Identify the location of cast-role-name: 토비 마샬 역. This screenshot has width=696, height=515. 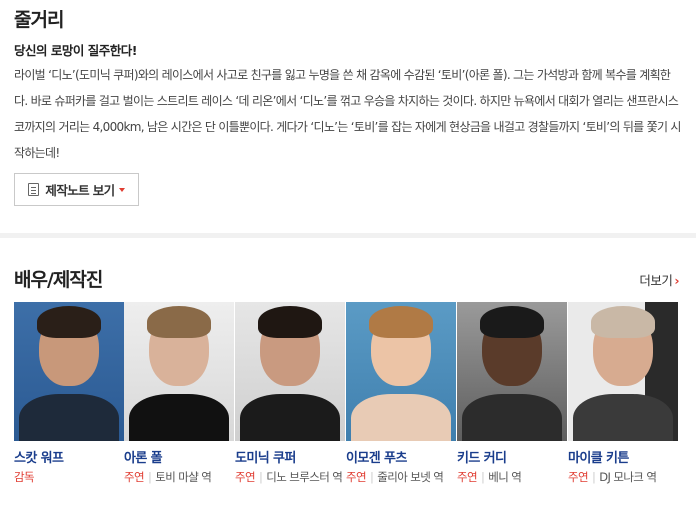
(183, 477).